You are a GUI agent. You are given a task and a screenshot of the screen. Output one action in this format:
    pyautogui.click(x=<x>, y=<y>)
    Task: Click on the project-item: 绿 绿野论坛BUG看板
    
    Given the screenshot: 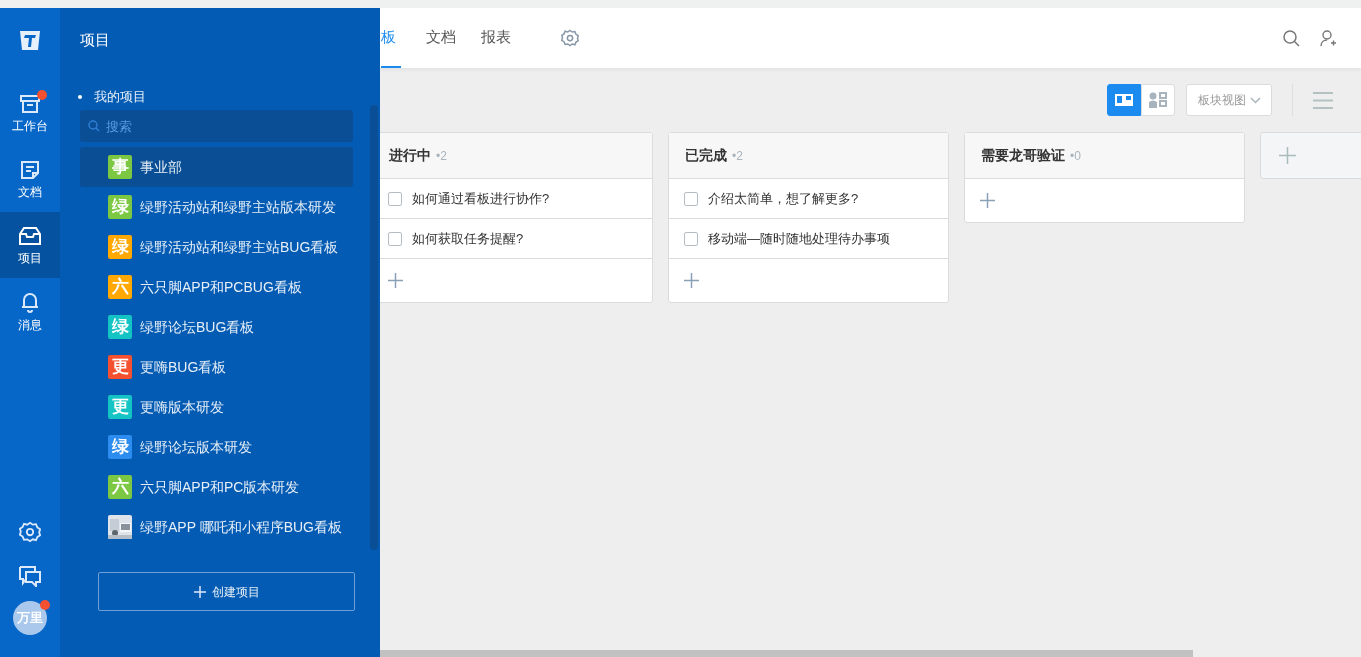 What is the action you would take?
    pyautogui.click(x=216, y=327)
    